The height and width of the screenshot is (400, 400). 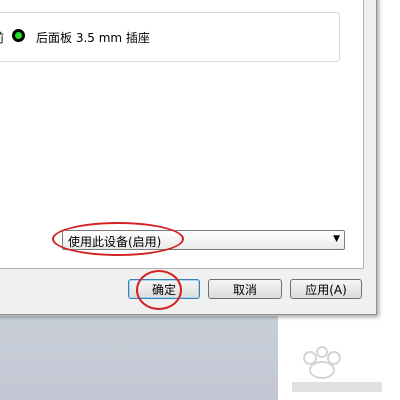 What do you see at coordinates (326, 289) in the screenshot?
I see `apply-button: 应用(A)` at bounding box center [326, 289].